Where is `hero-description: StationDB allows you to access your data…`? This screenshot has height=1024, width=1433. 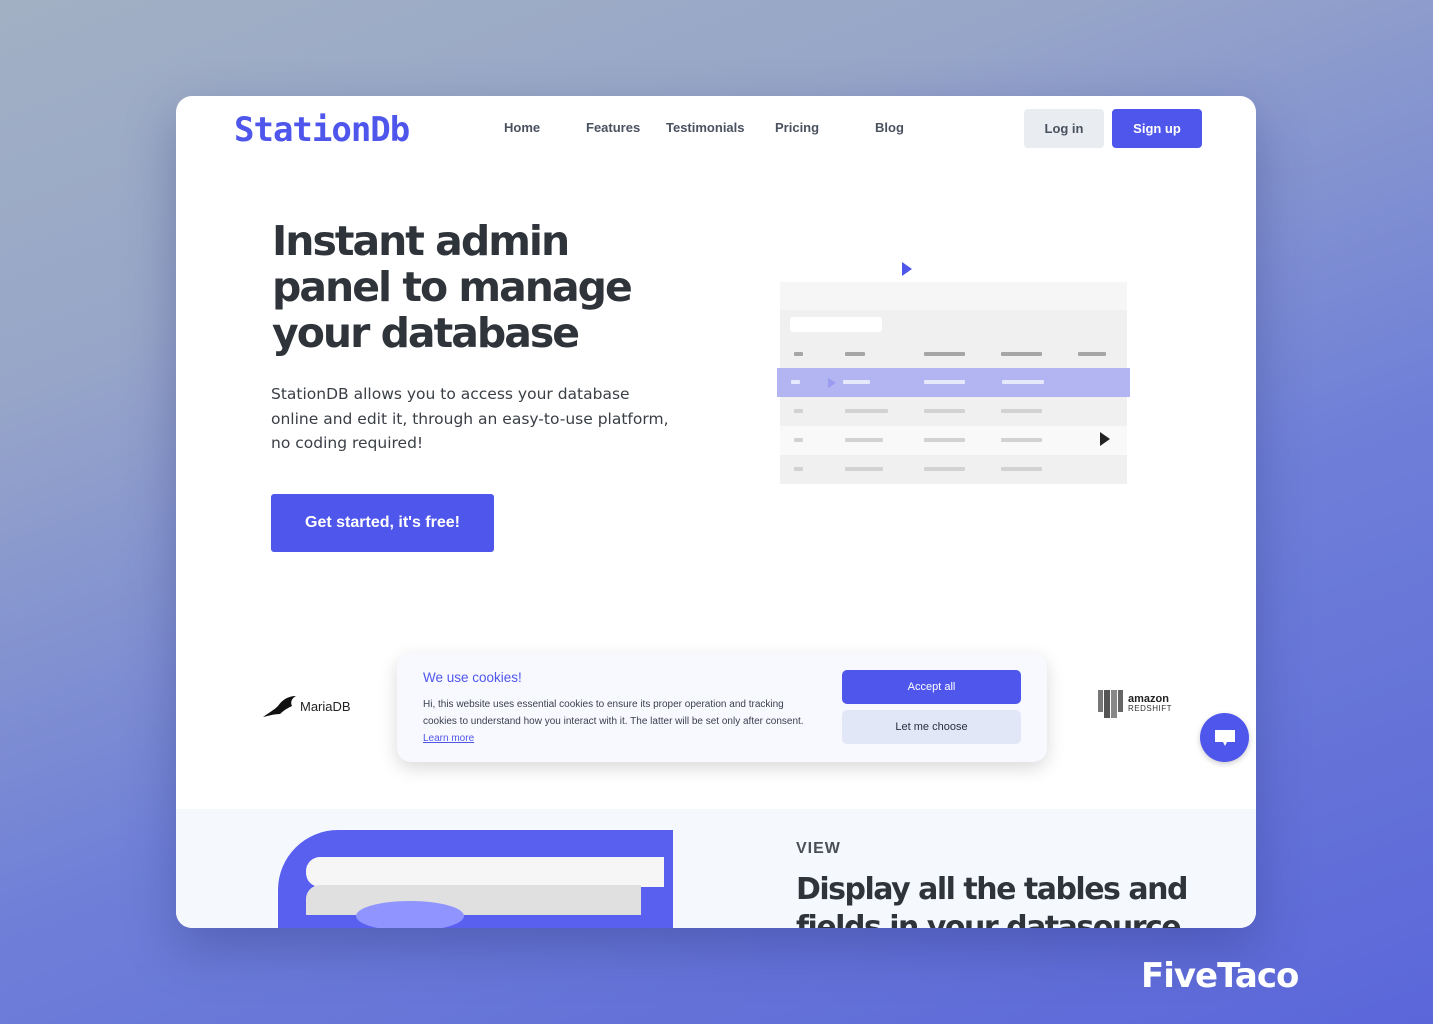 hero-description: StationDB allows you to access your data… is located at coordinates (470, 418).